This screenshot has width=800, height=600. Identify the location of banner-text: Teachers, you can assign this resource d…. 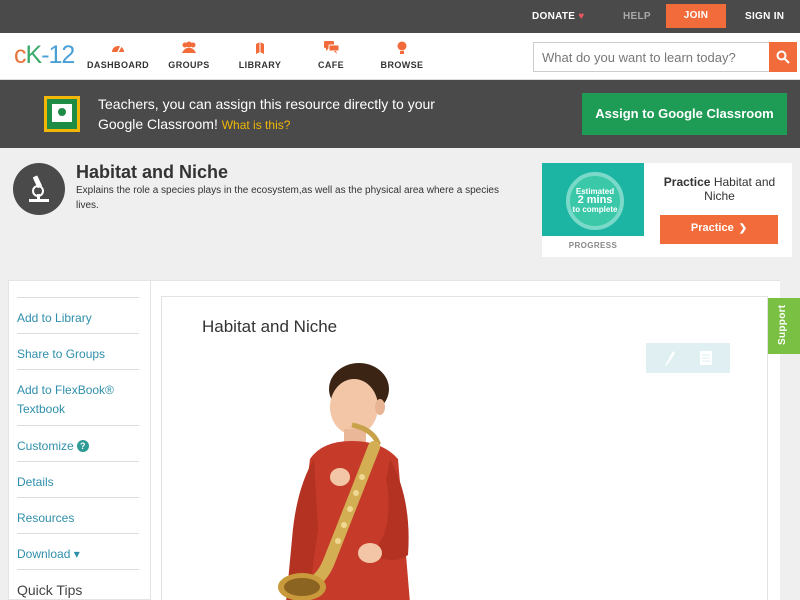
(266, 114).